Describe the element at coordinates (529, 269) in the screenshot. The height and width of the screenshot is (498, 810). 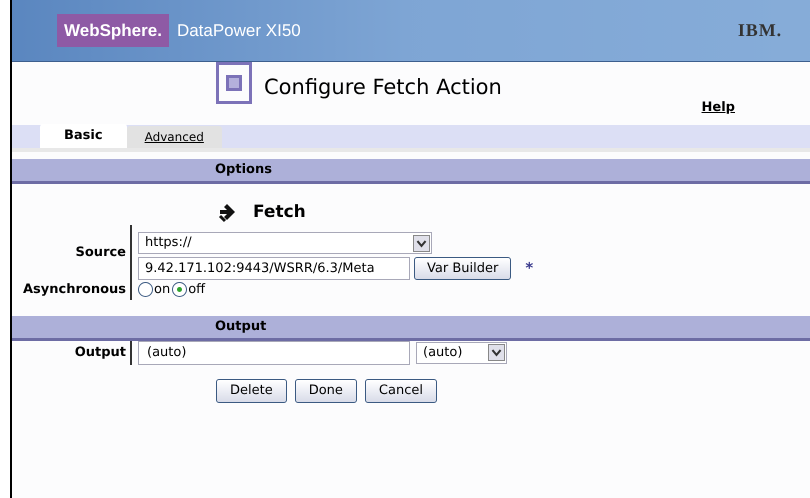
I see `required-mark: *` at that location.